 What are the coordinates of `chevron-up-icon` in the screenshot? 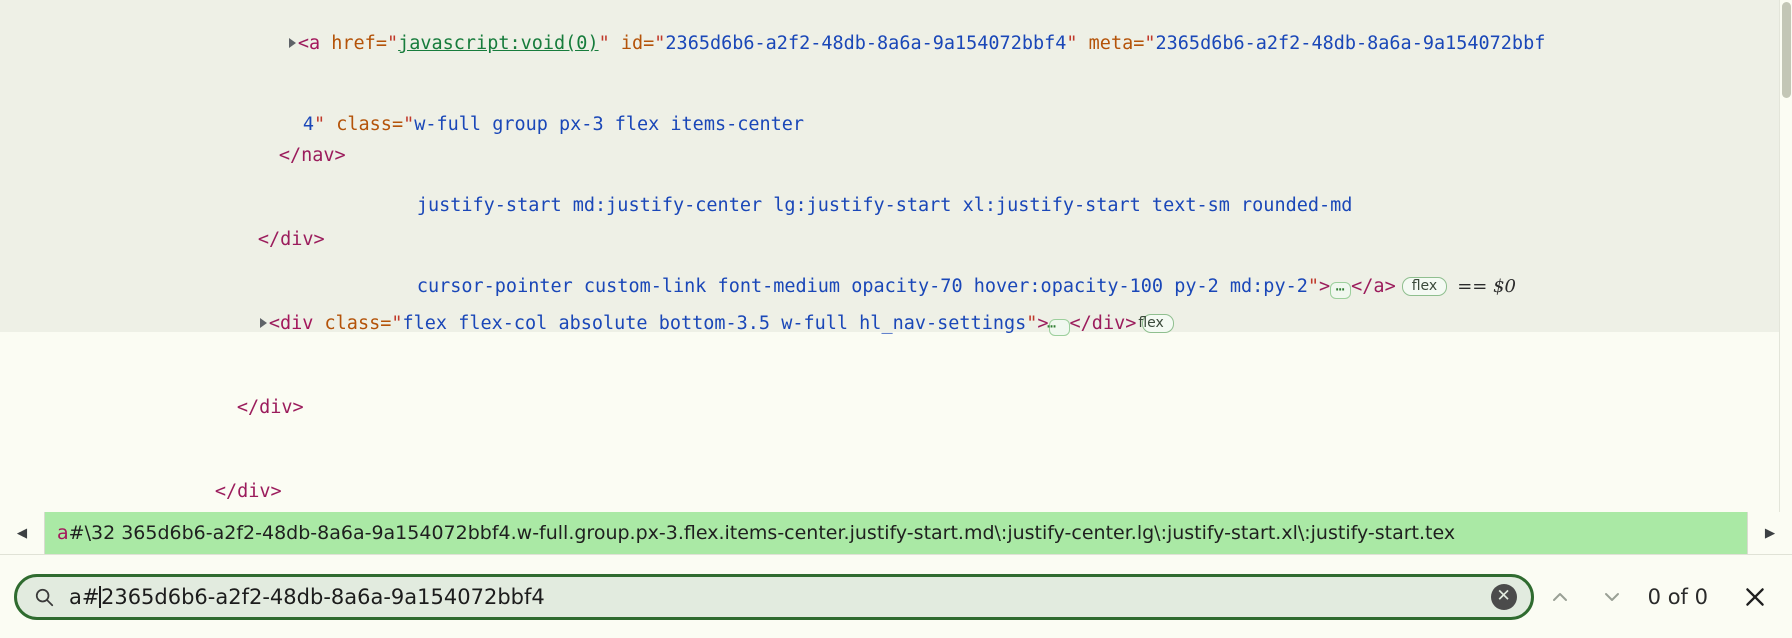 It's located at (1559, 596).